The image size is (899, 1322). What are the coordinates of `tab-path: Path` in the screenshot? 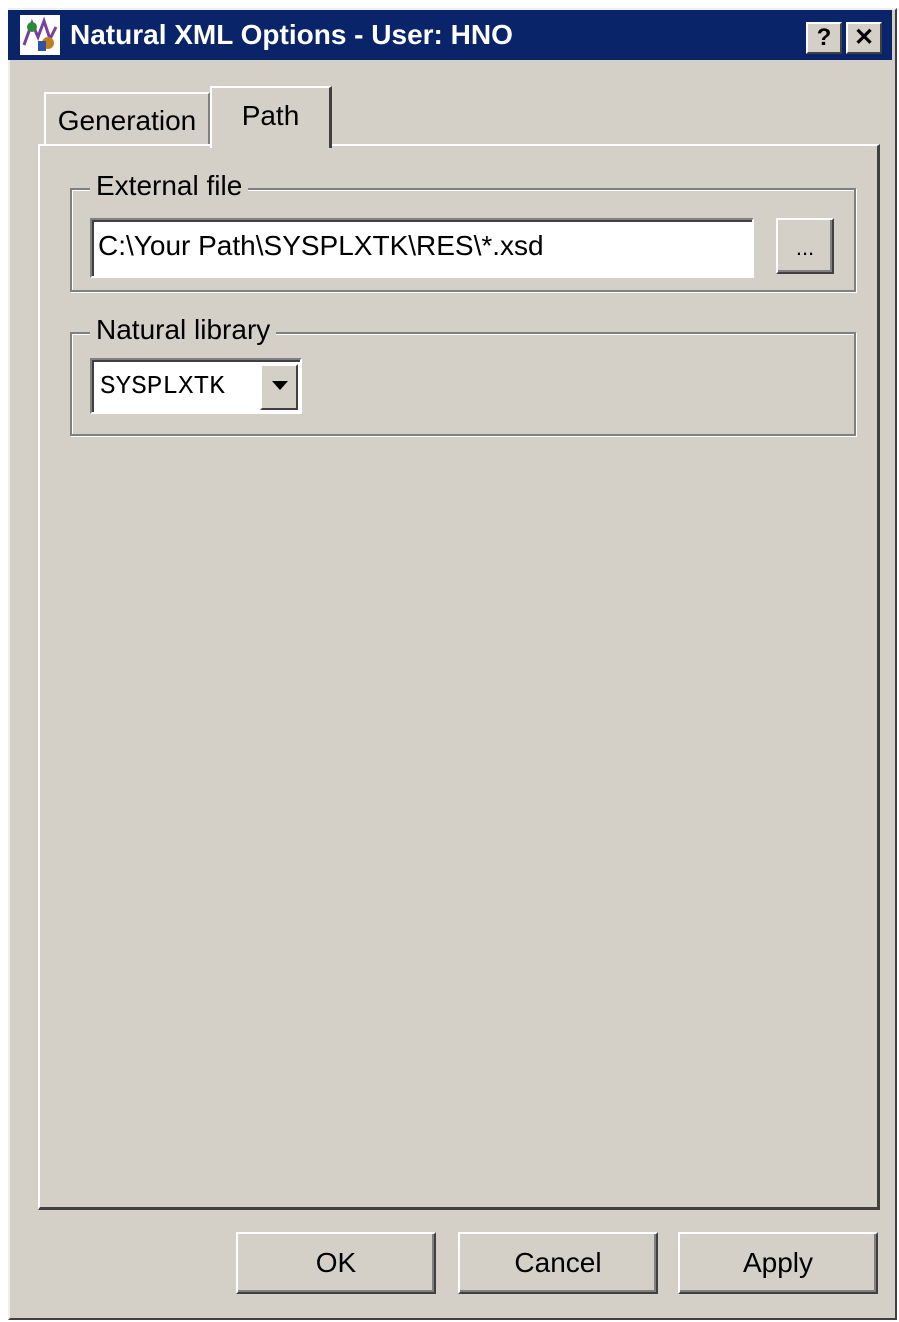 It's located at (271, 117).